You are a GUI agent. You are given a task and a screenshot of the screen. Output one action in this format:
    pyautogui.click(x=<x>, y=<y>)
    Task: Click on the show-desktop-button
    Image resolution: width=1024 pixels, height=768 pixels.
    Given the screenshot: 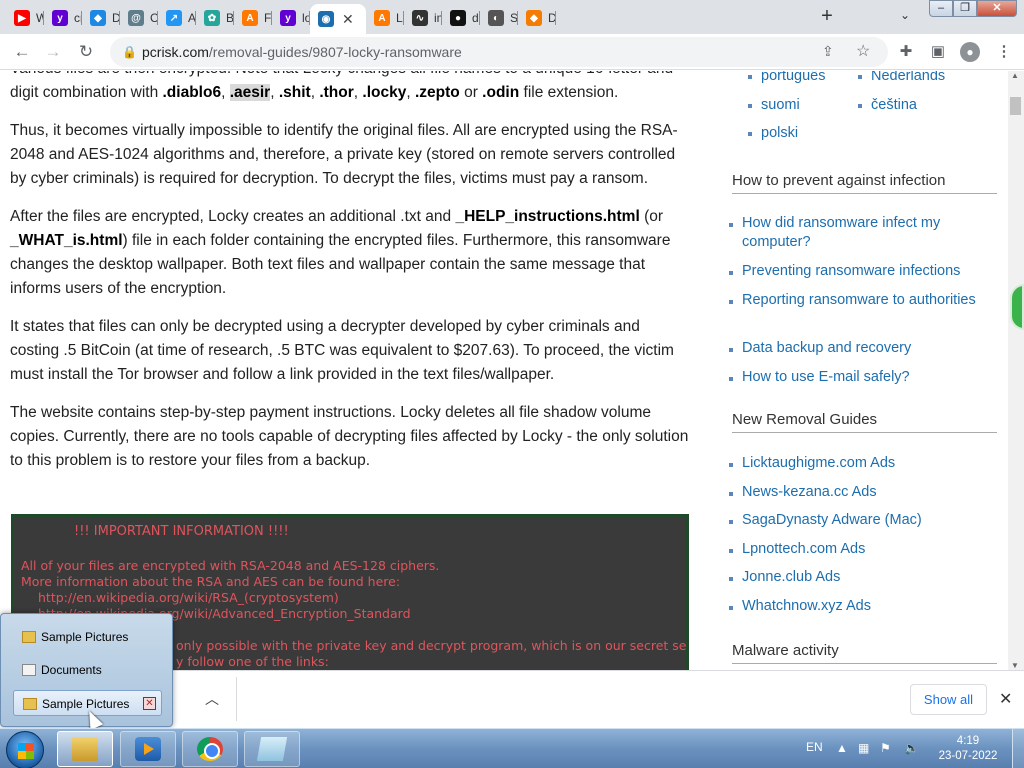 What is the action you would take?
    pyautogui.click(x=1018, y=748)
    